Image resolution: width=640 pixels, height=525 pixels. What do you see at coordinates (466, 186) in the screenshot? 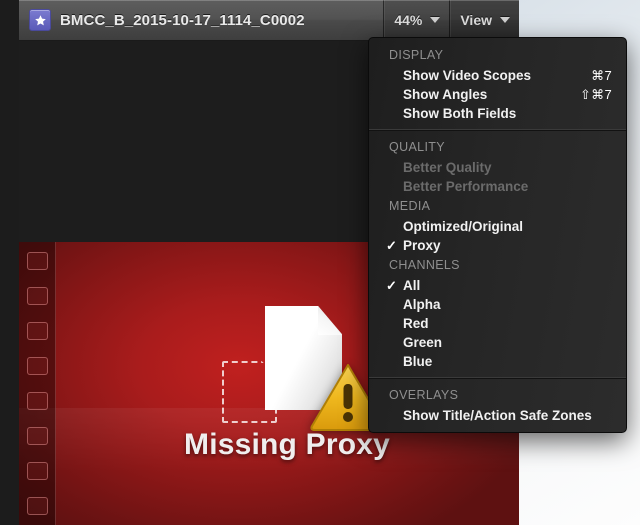
I see `menu-item-label: Better Performance` at bounding box center [466, 186].